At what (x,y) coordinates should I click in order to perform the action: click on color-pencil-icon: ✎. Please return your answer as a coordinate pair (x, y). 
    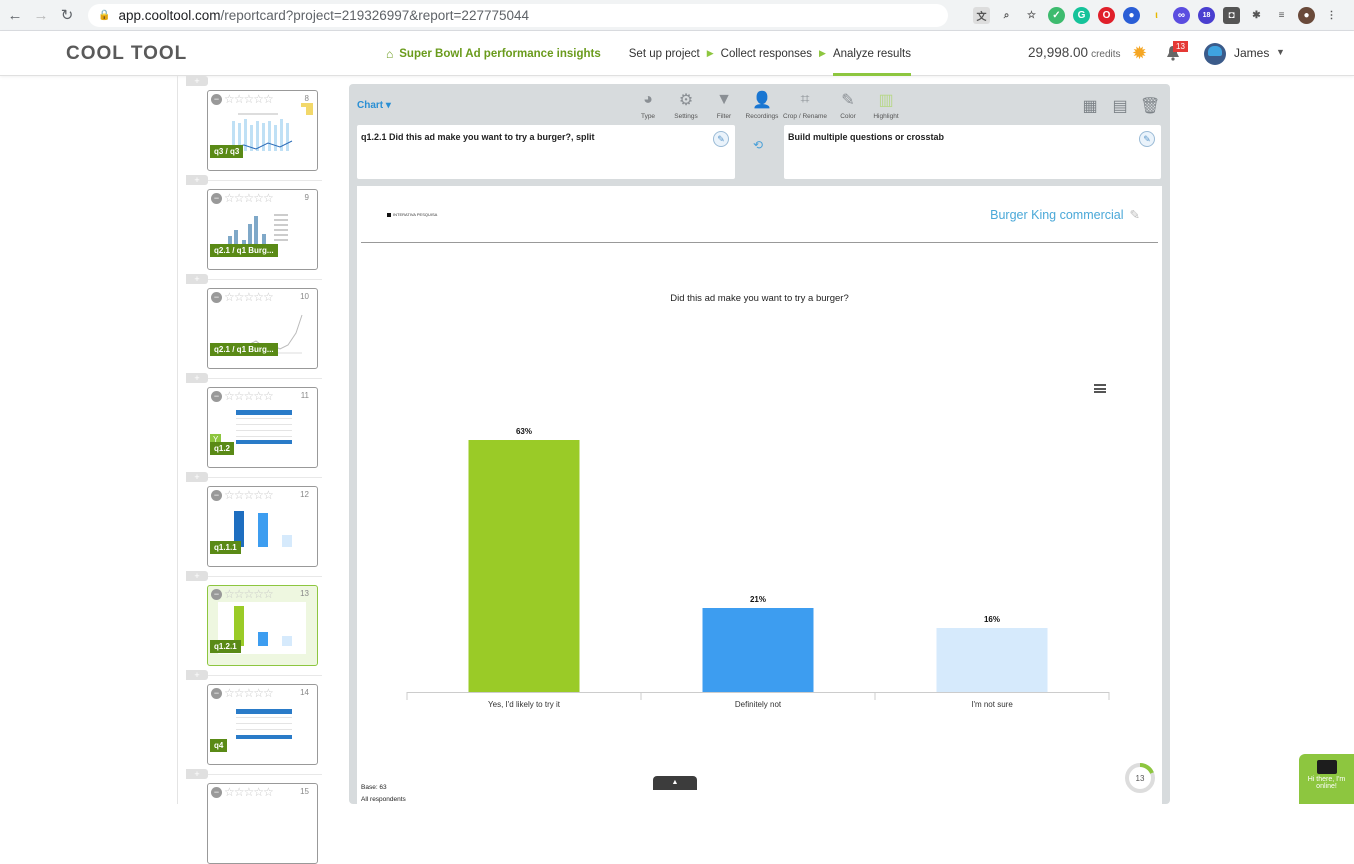
    Looking at the image, I should click on (848, 100).